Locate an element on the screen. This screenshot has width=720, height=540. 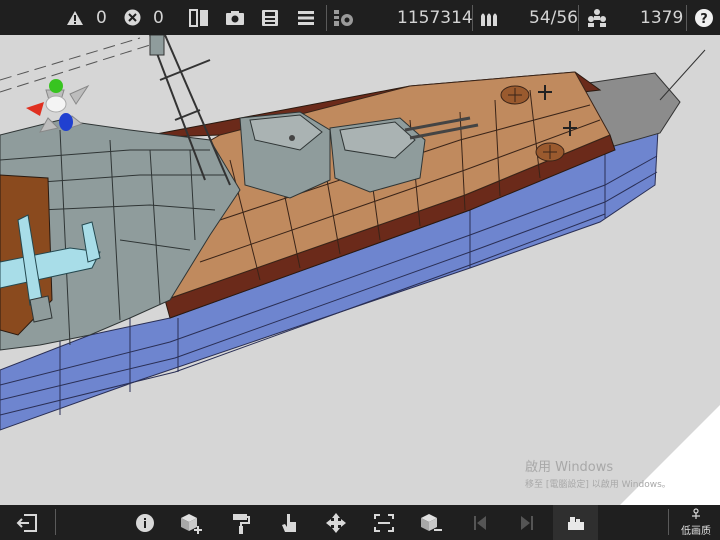
top-status-bar: 0 0 1157314 54/56 1379 ? is located at coordinates (360, 17).